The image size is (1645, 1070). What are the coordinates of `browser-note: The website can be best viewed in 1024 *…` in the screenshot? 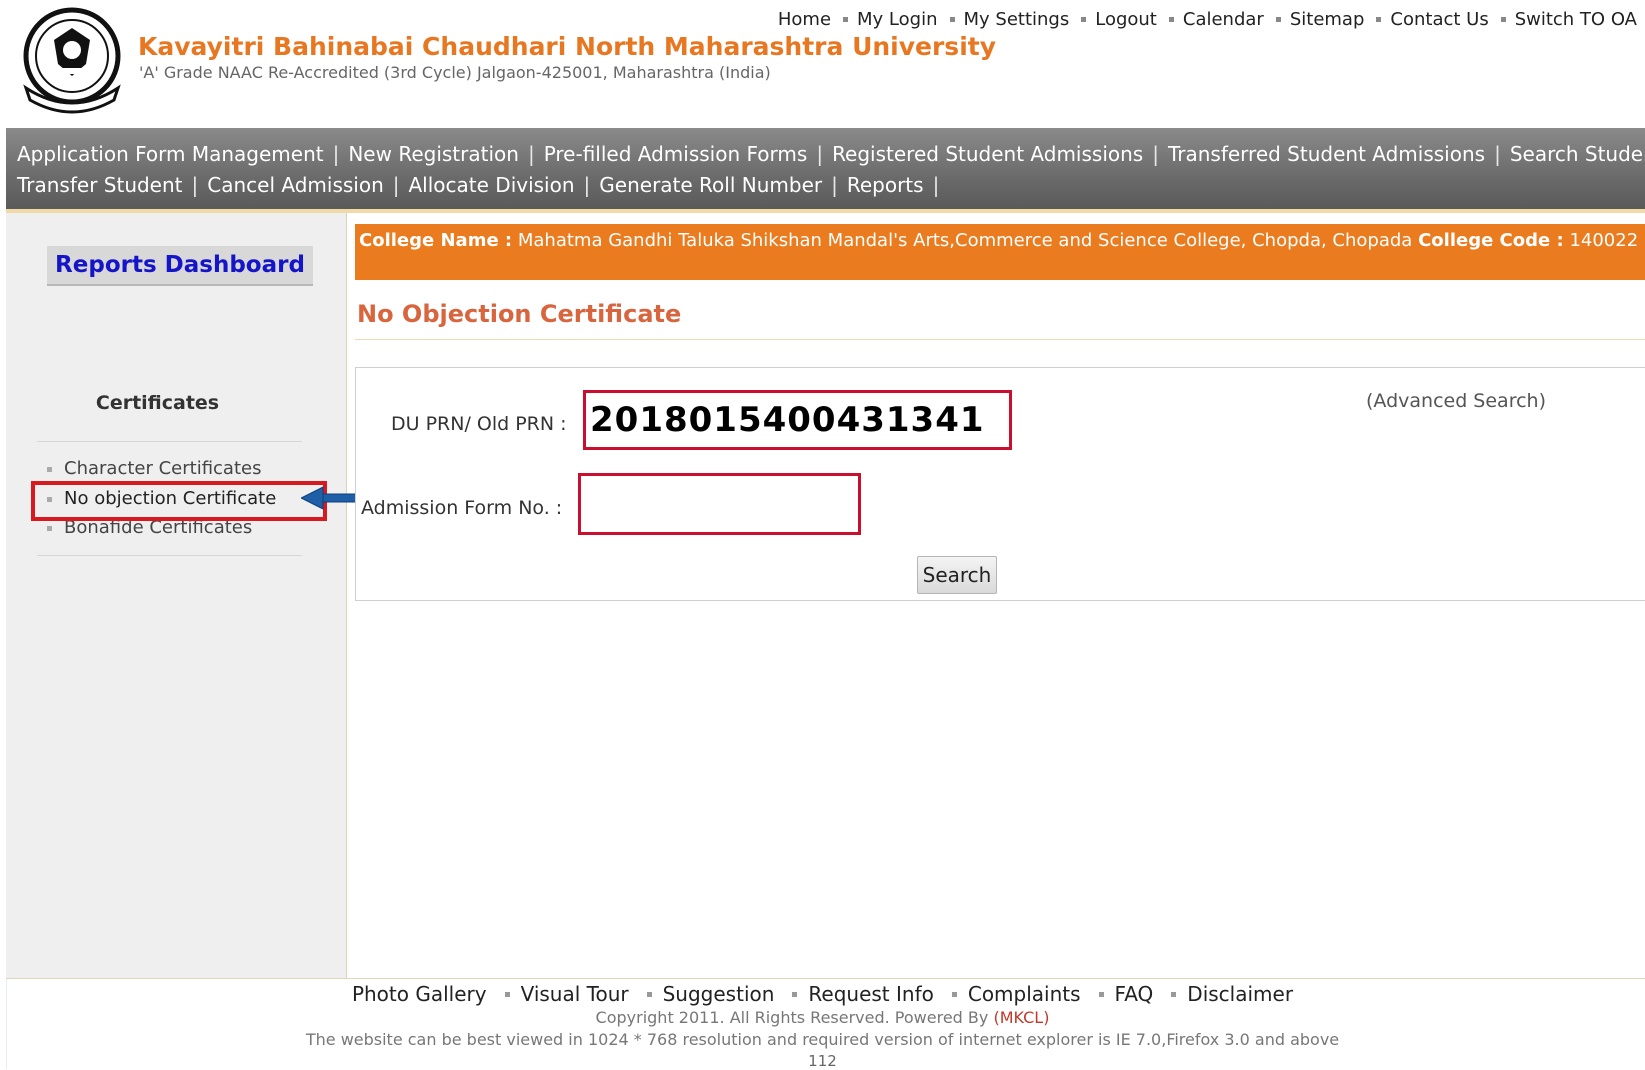 It's located at (822, 1039).